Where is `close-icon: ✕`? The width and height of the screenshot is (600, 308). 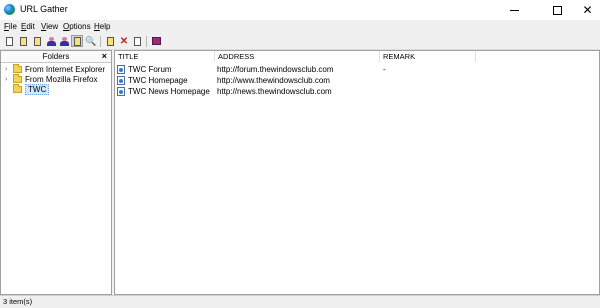 close-icon: ✕ is located at coordinates (587, 10).